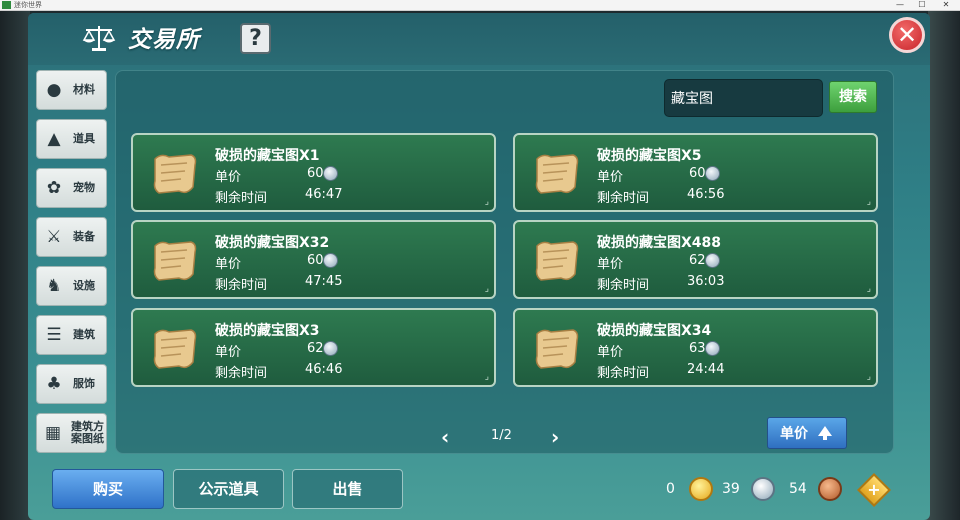 This screenshot has height=520, width=960. What do you see at coordinates (324, 194) in the screenshot?
I see `remaining-time: 46:47` at bounding box center [324, 194].